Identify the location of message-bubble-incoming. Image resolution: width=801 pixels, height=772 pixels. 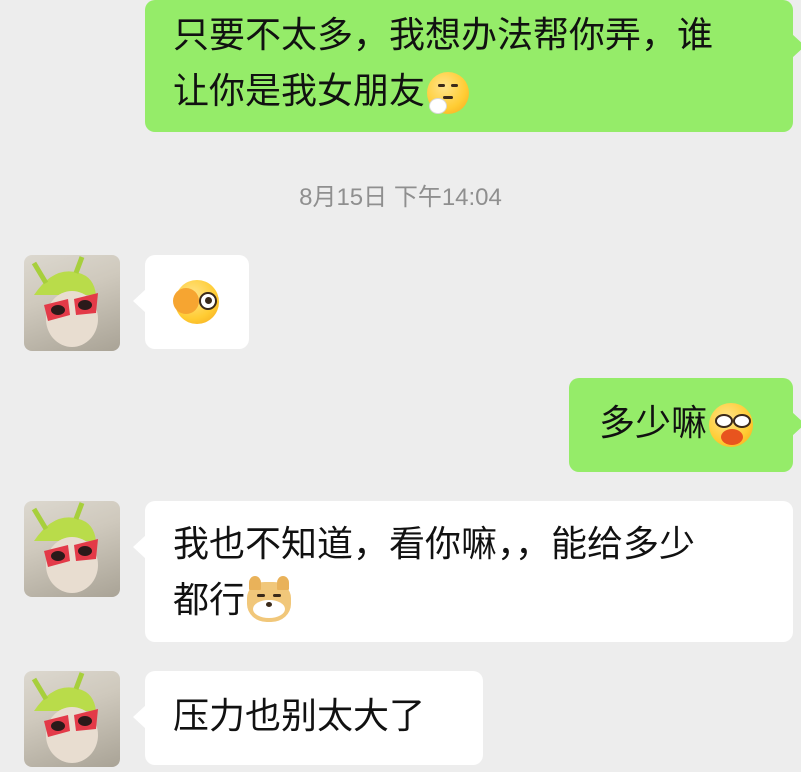
(191, 302).